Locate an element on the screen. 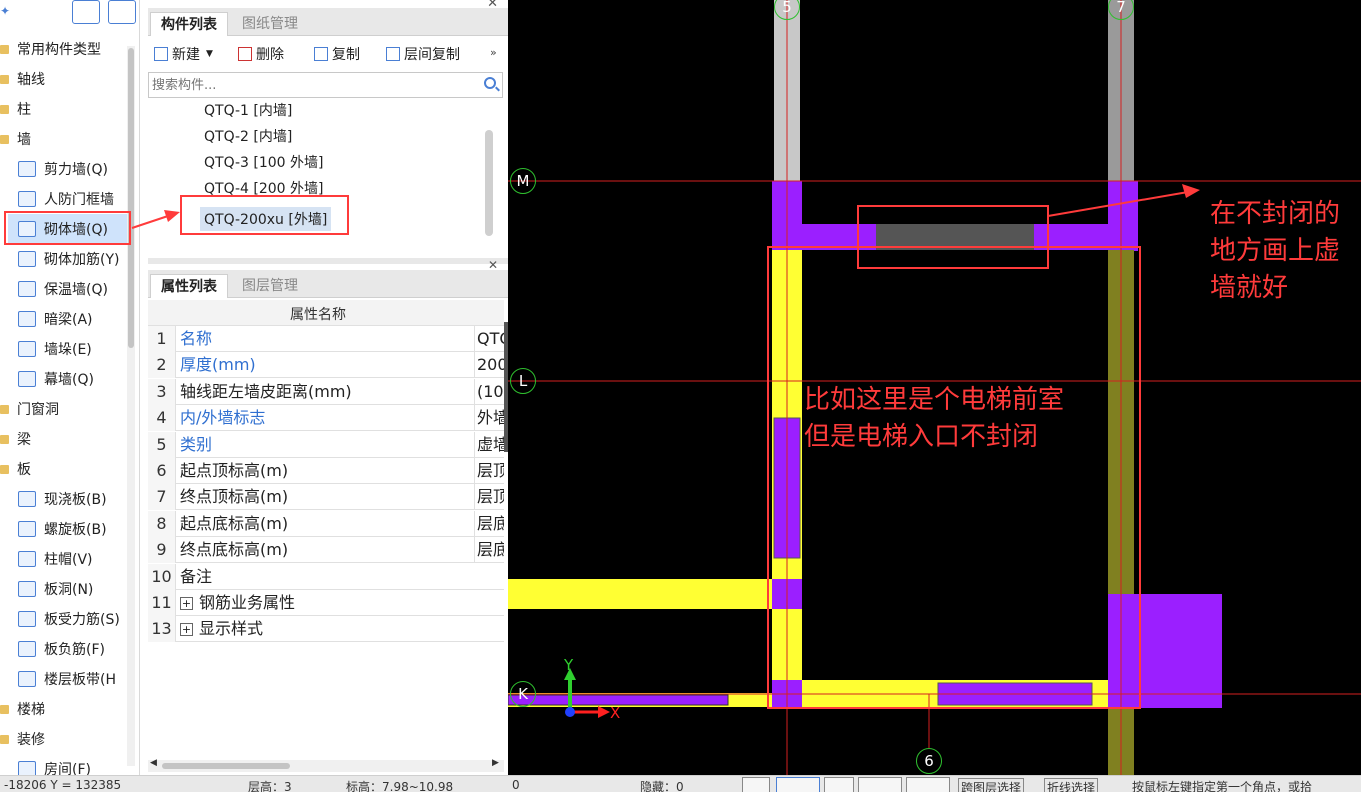 This screenshot has height=792, width=1361. property-row: 3轴线距左墙皮距离(mm) (100 is located at coordinates (326, 391).